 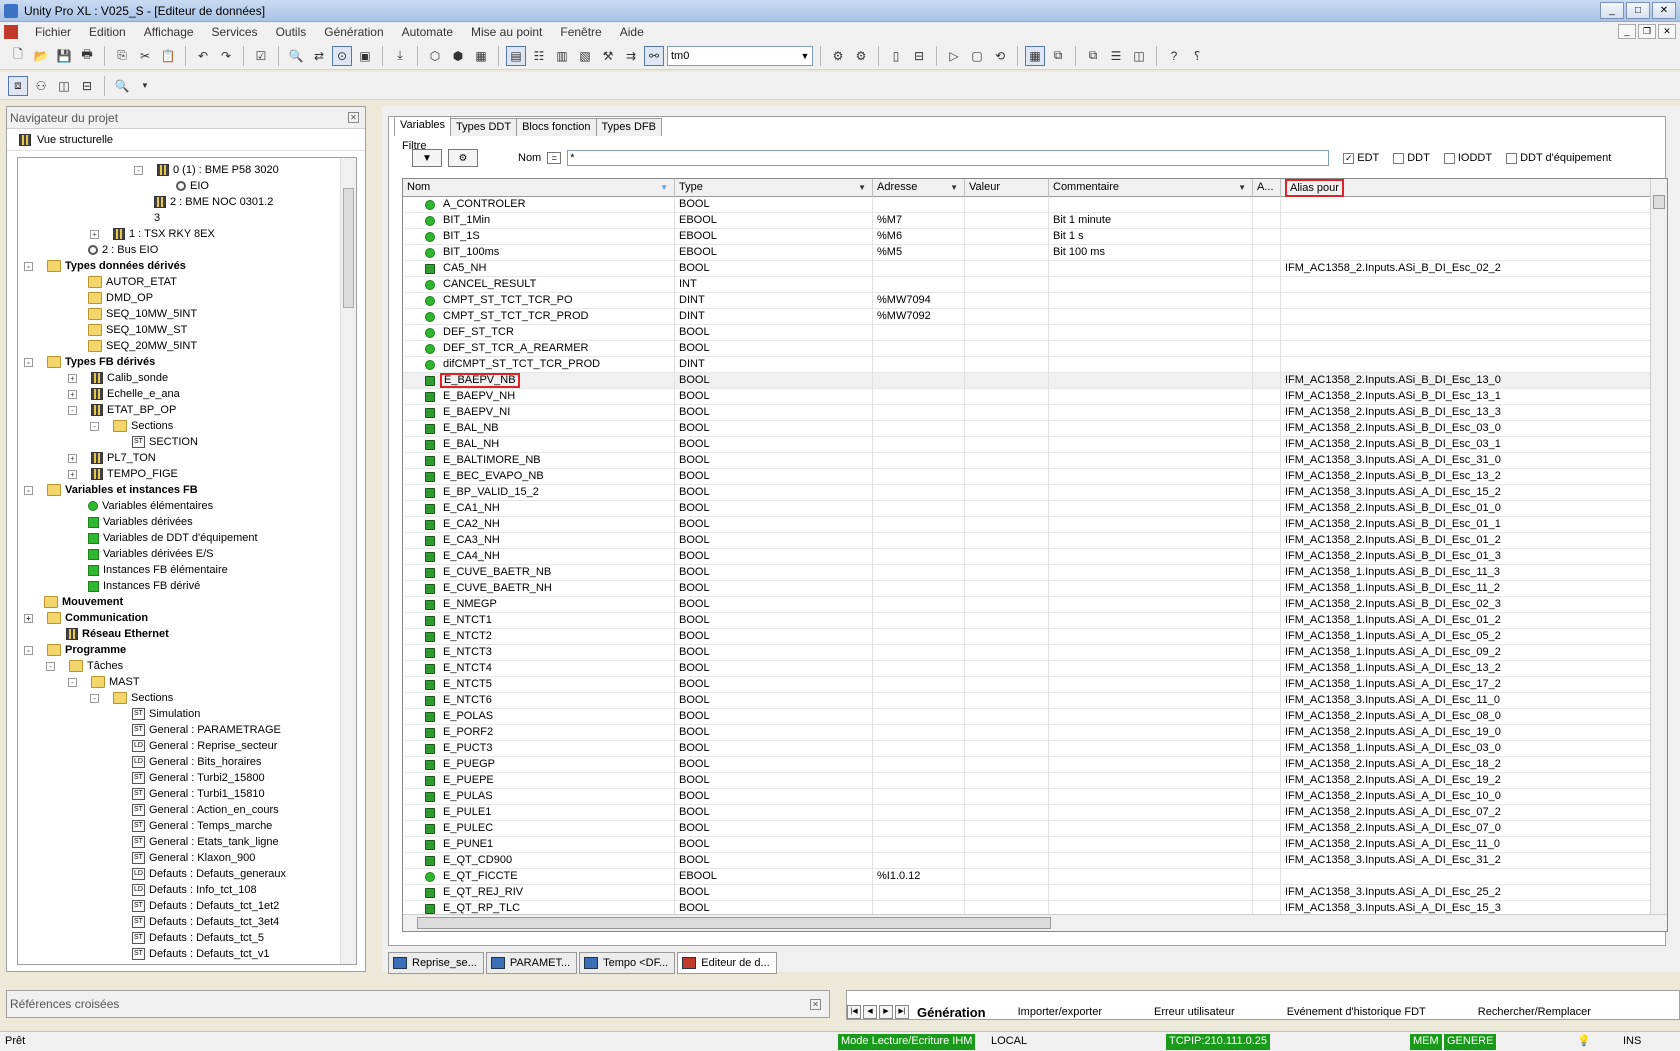 What do you see at coordinates (353, 32) in the screenshot?
I see `menu-item: Génération` at bounding box center [353, 32].